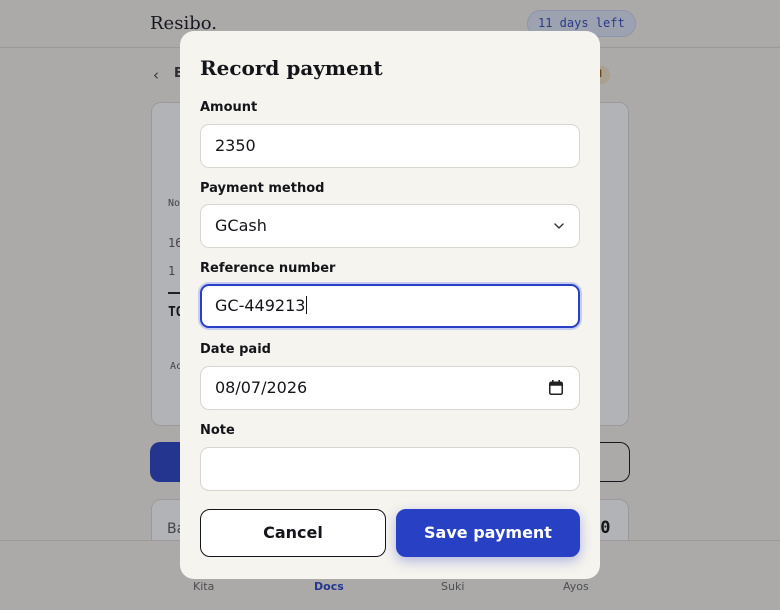  I want to click on save-payment-button: Save payment, so click(488, 533).